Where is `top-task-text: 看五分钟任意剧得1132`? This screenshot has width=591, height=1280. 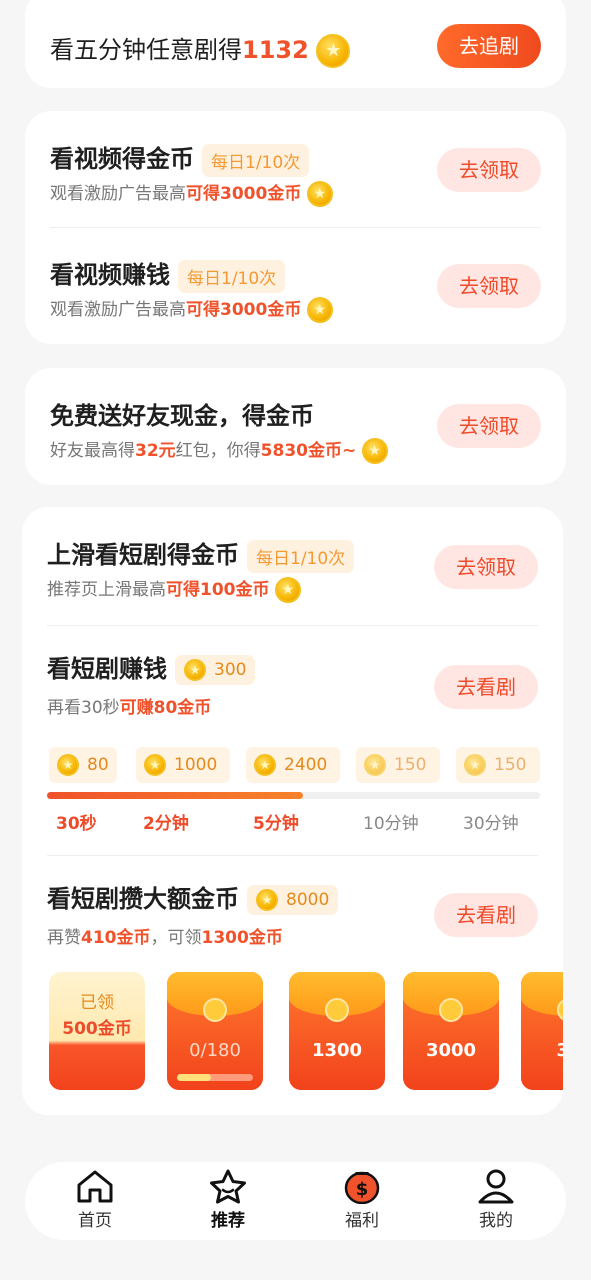 top-task-text: 看五分钟任意剧得1132 is located at coordinates (200, 49).